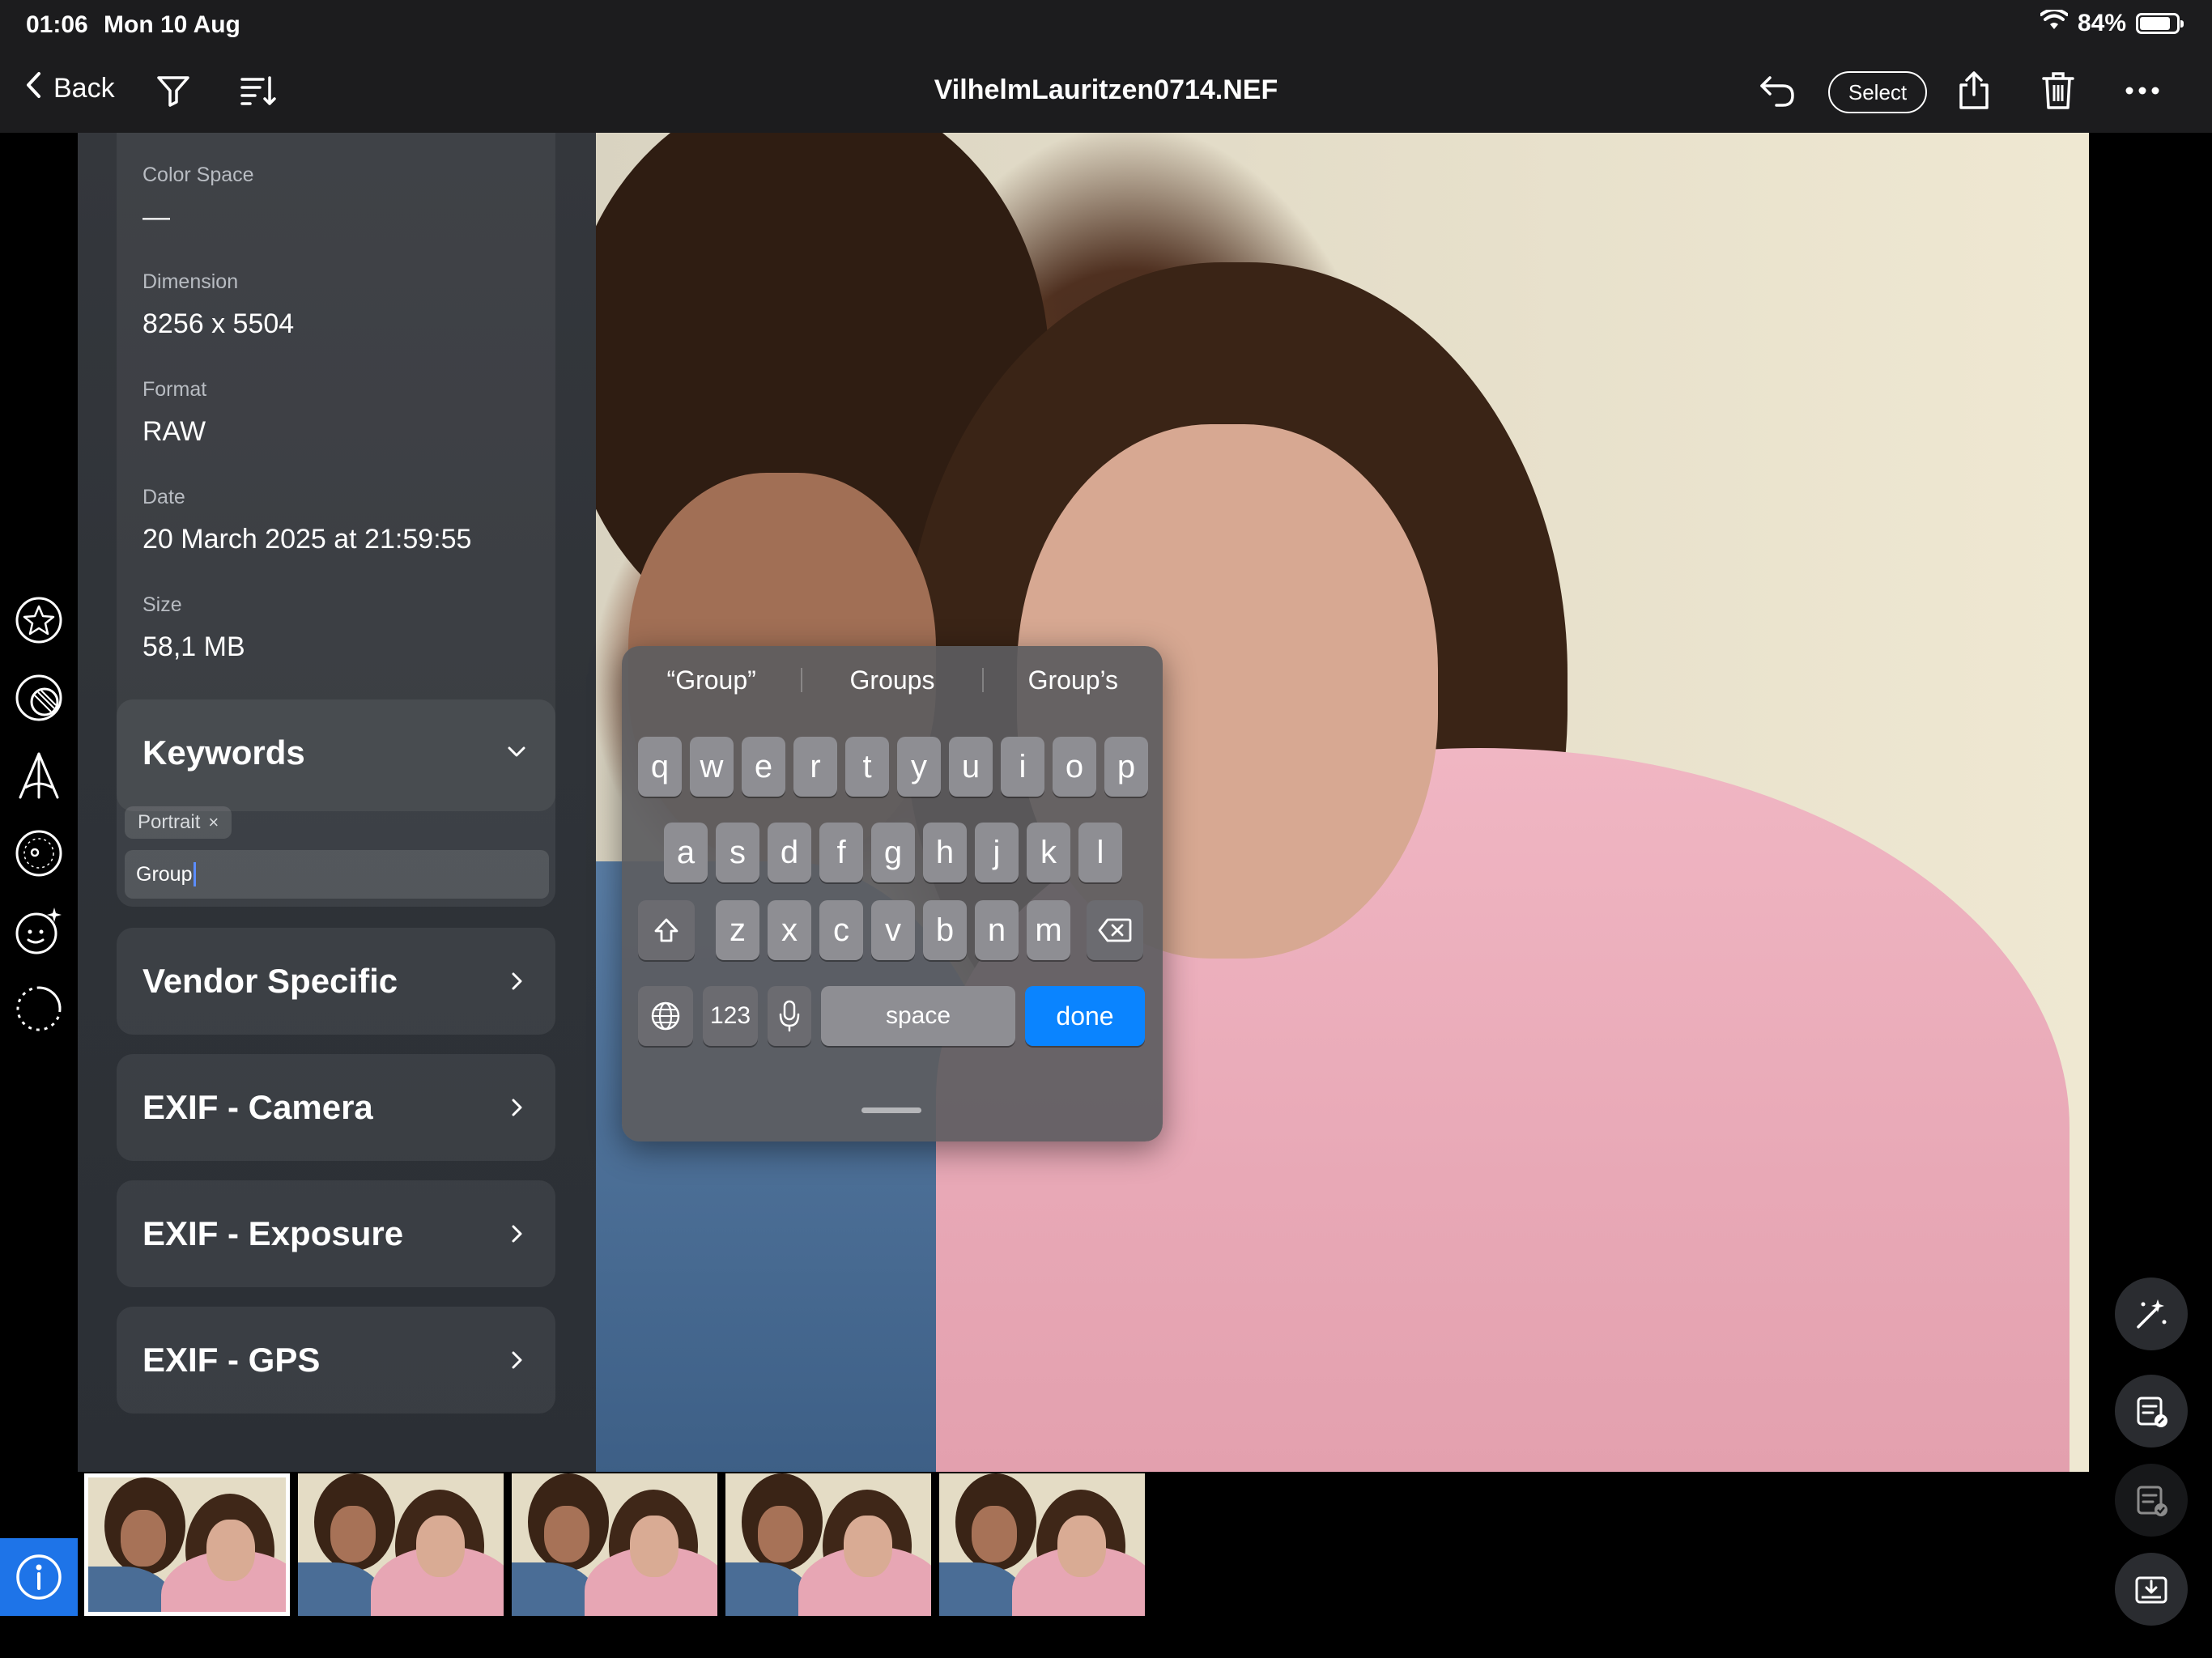 The height and width of the screenshot is (1658, 2212). Describe the element at coordinates (1126, 767) in the screenshot. I see `key-p: p` at that location.